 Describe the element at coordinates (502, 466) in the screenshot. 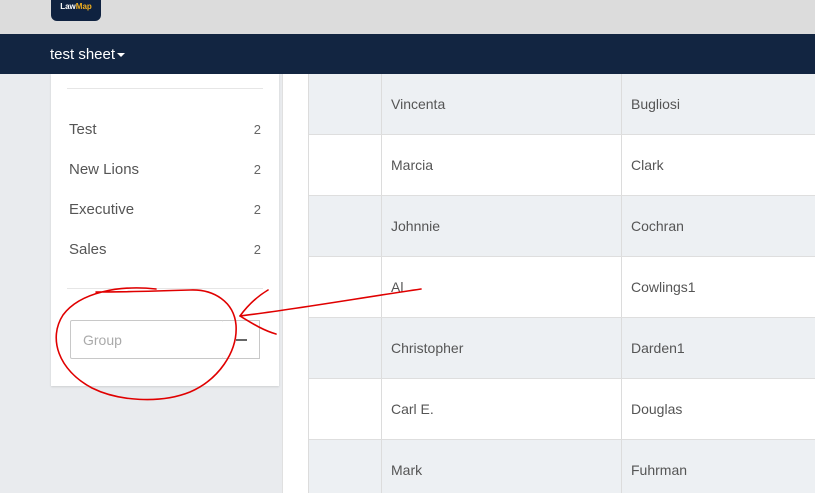

I see `first-name-cell: Mark` at that location.